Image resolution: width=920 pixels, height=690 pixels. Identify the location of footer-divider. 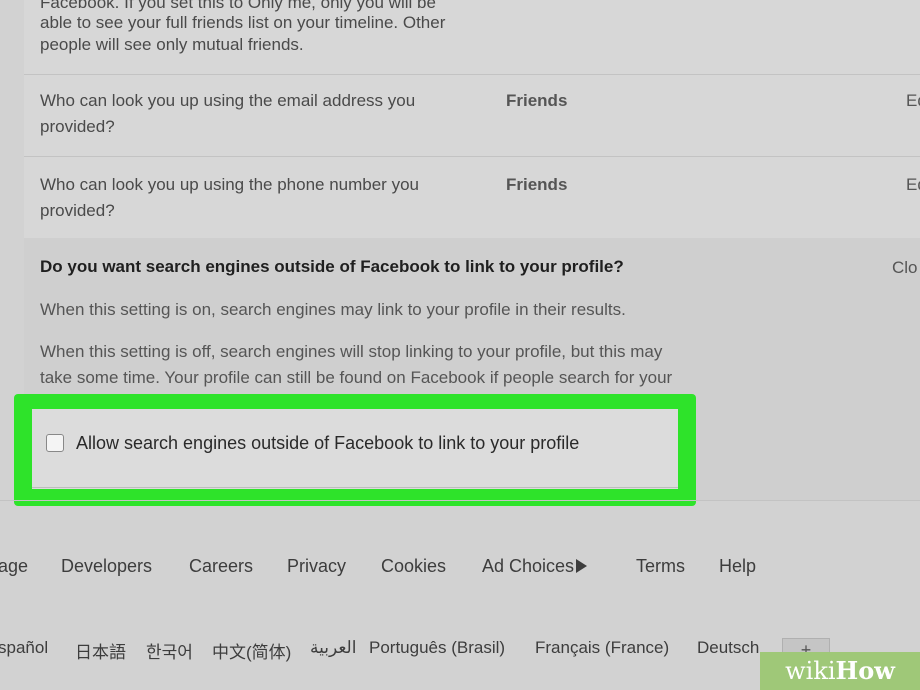
(460, 500).